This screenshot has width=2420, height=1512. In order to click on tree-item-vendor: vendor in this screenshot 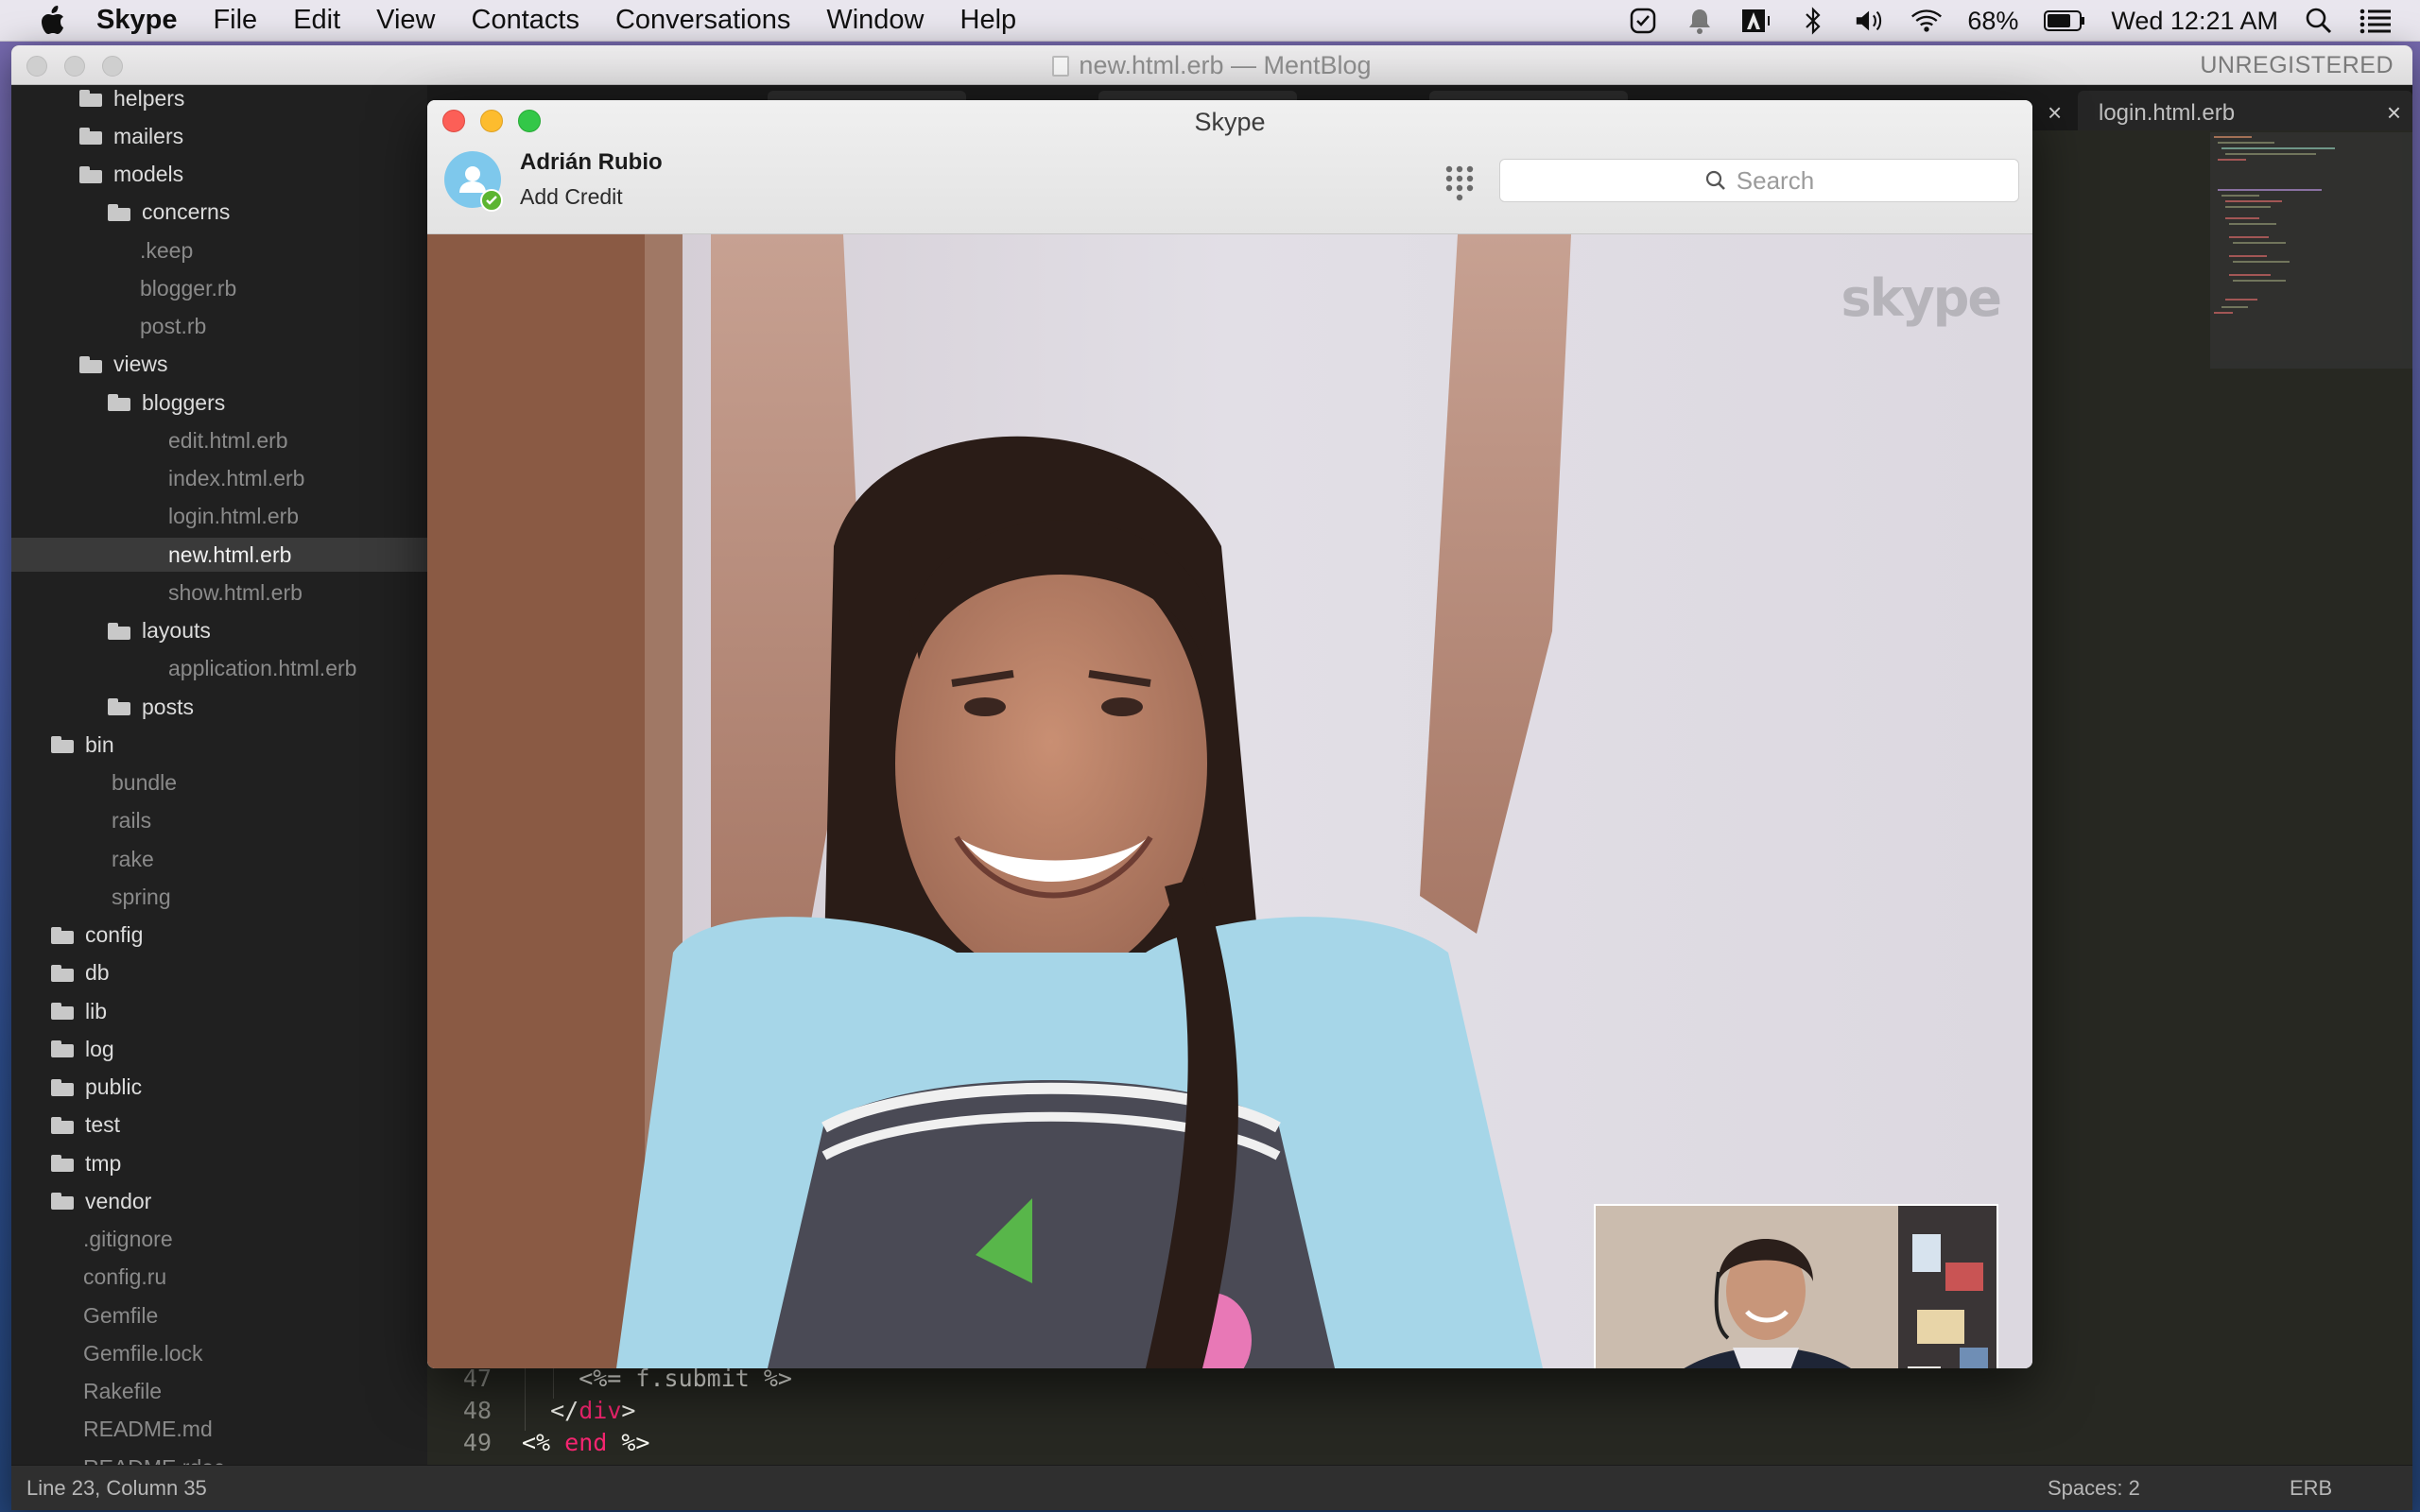, I will do `click(219, 1201)`.